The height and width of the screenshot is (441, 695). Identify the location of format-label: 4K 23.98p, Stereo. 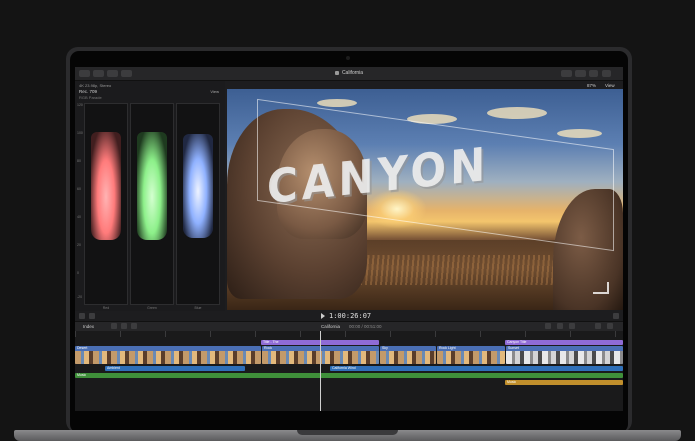
(95, 85).